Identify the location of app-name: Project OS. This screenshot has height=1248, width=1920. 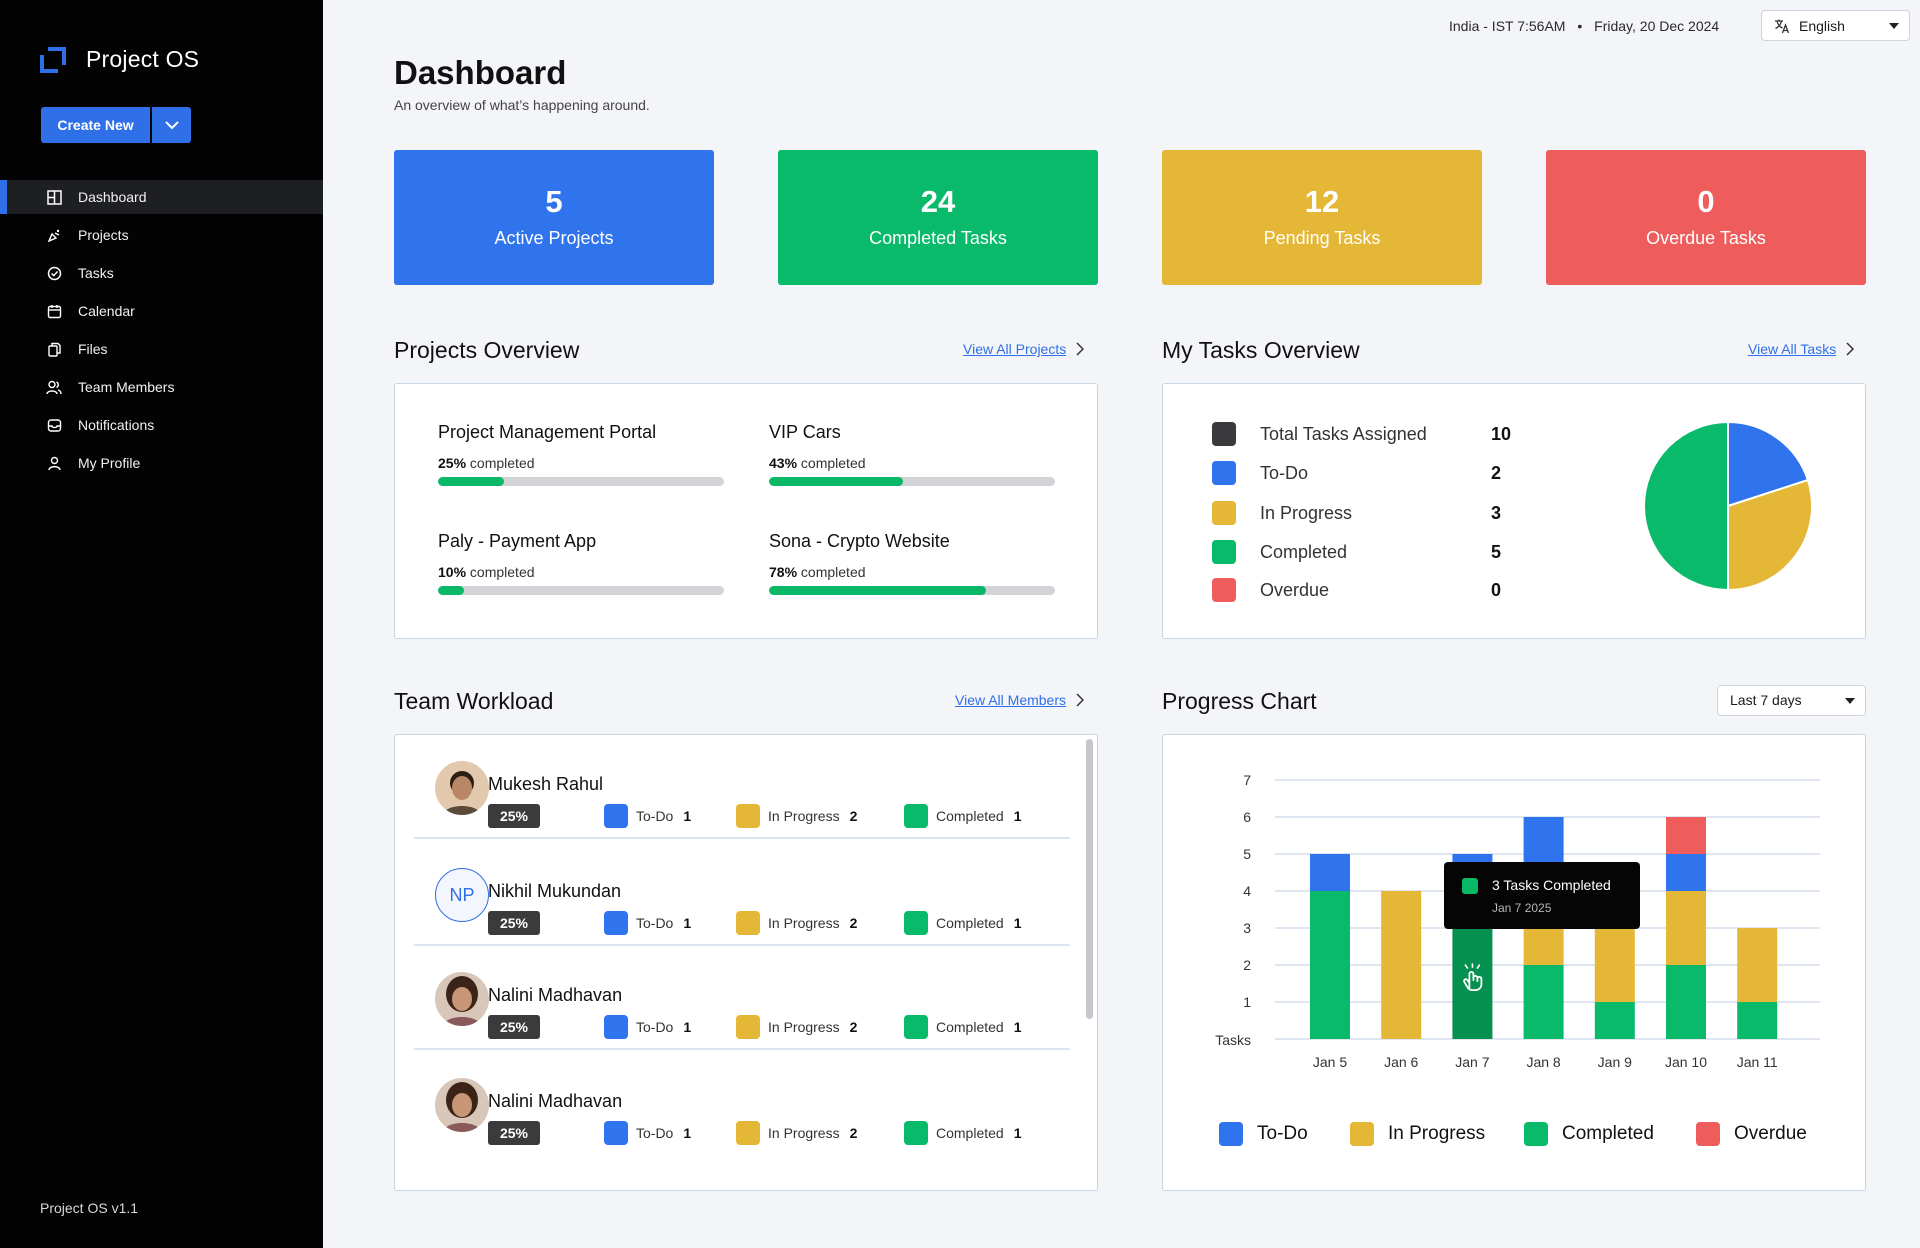
(143, 59).